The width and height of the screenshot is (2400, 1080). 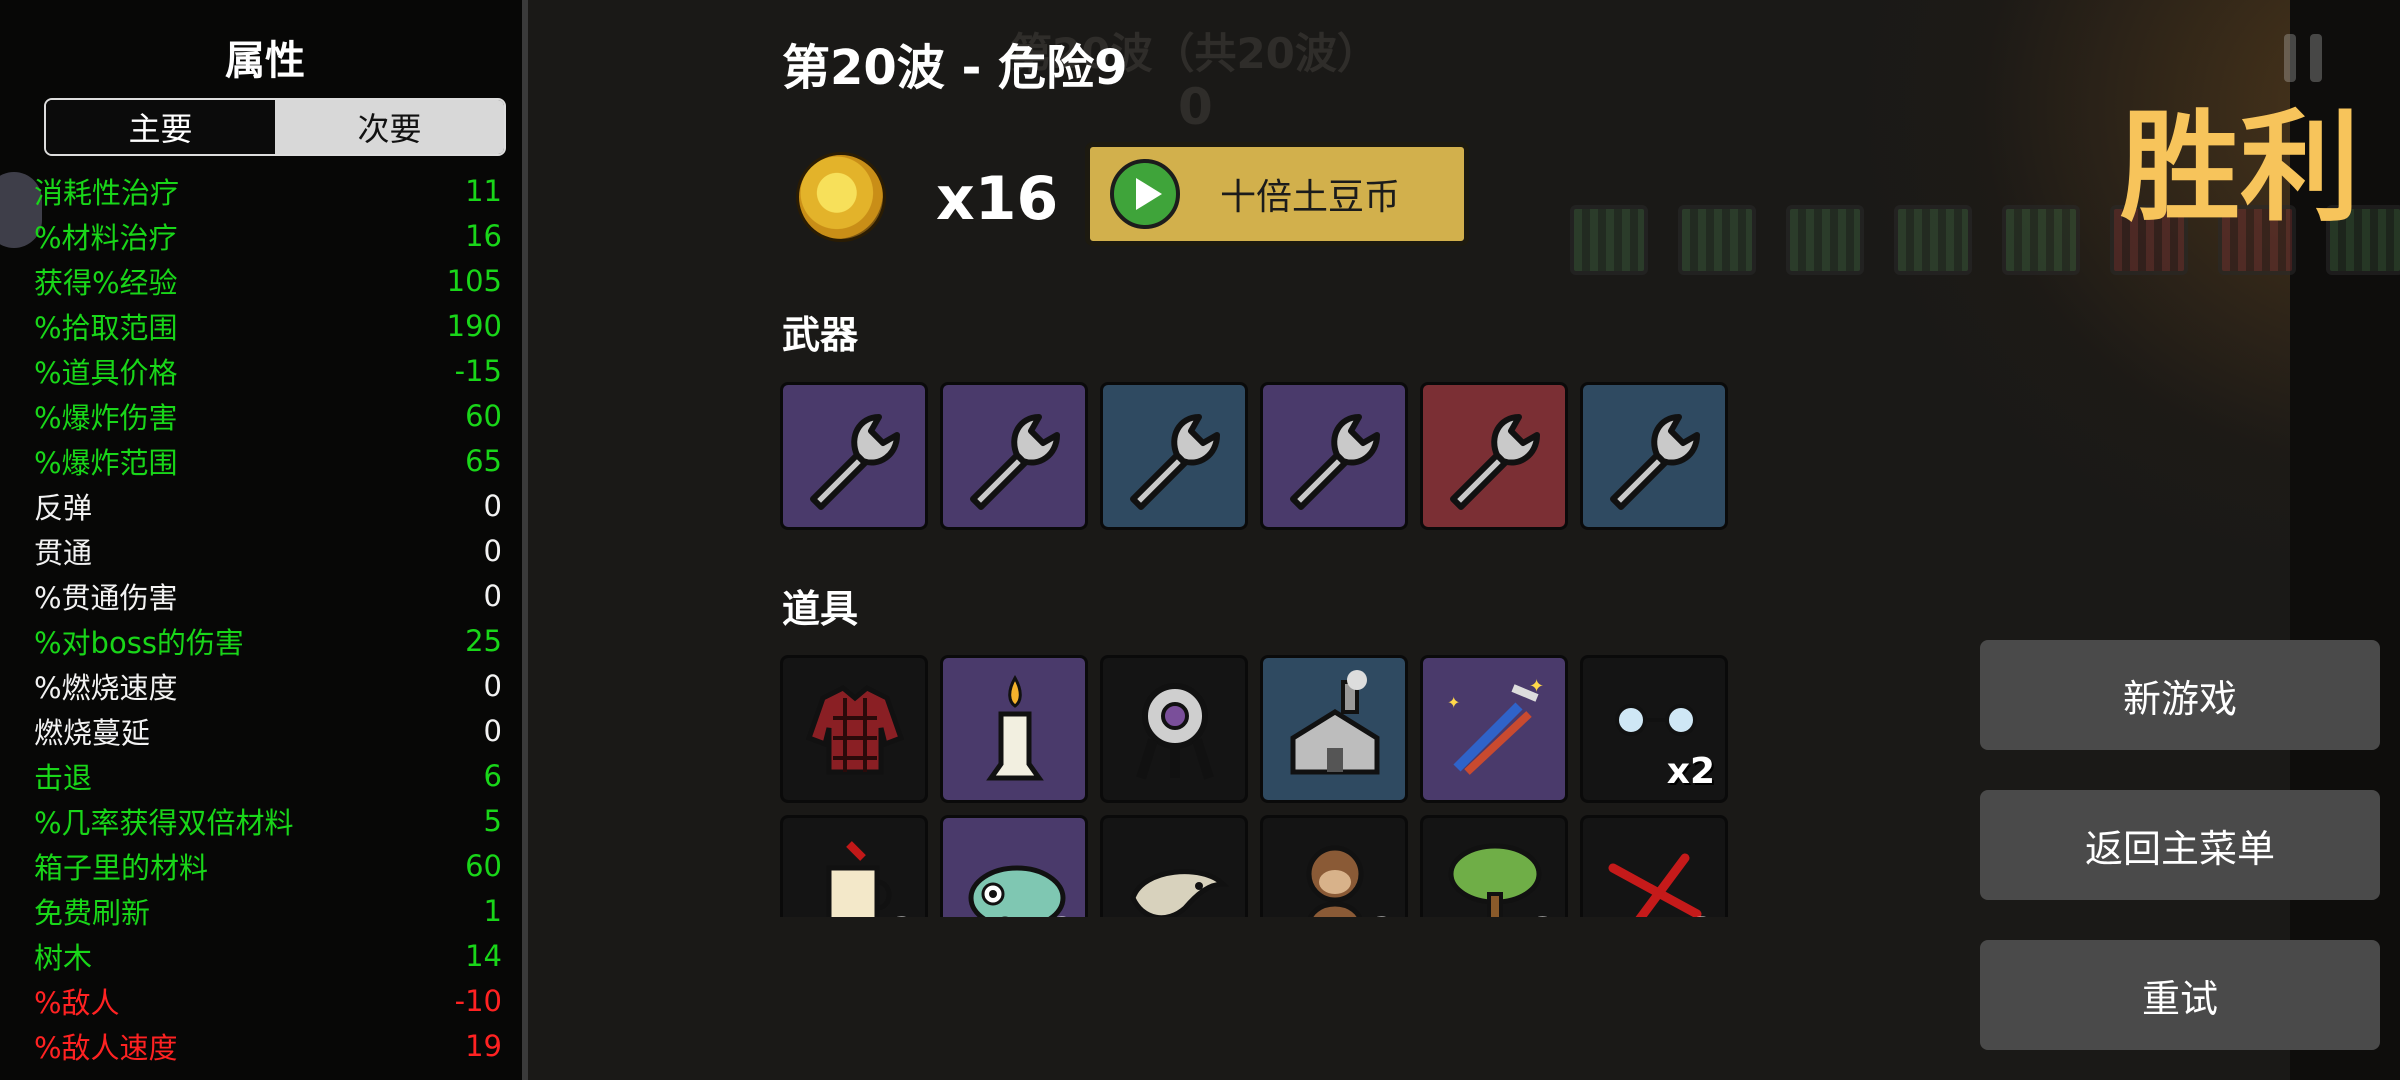 I want to click on stat-label: %爆炸伤害, so click(x=106, y=417).